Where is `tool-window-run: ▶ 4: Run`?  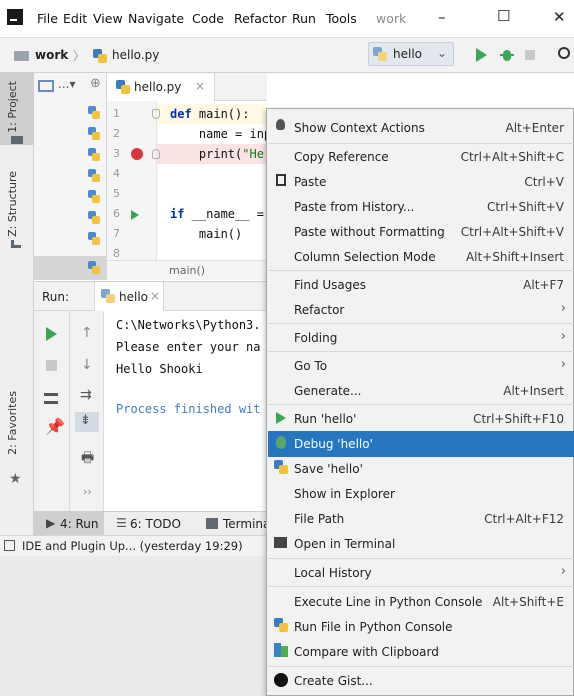 tool-window-run: ▶ 4: Run is located at coordinates (69, 523).